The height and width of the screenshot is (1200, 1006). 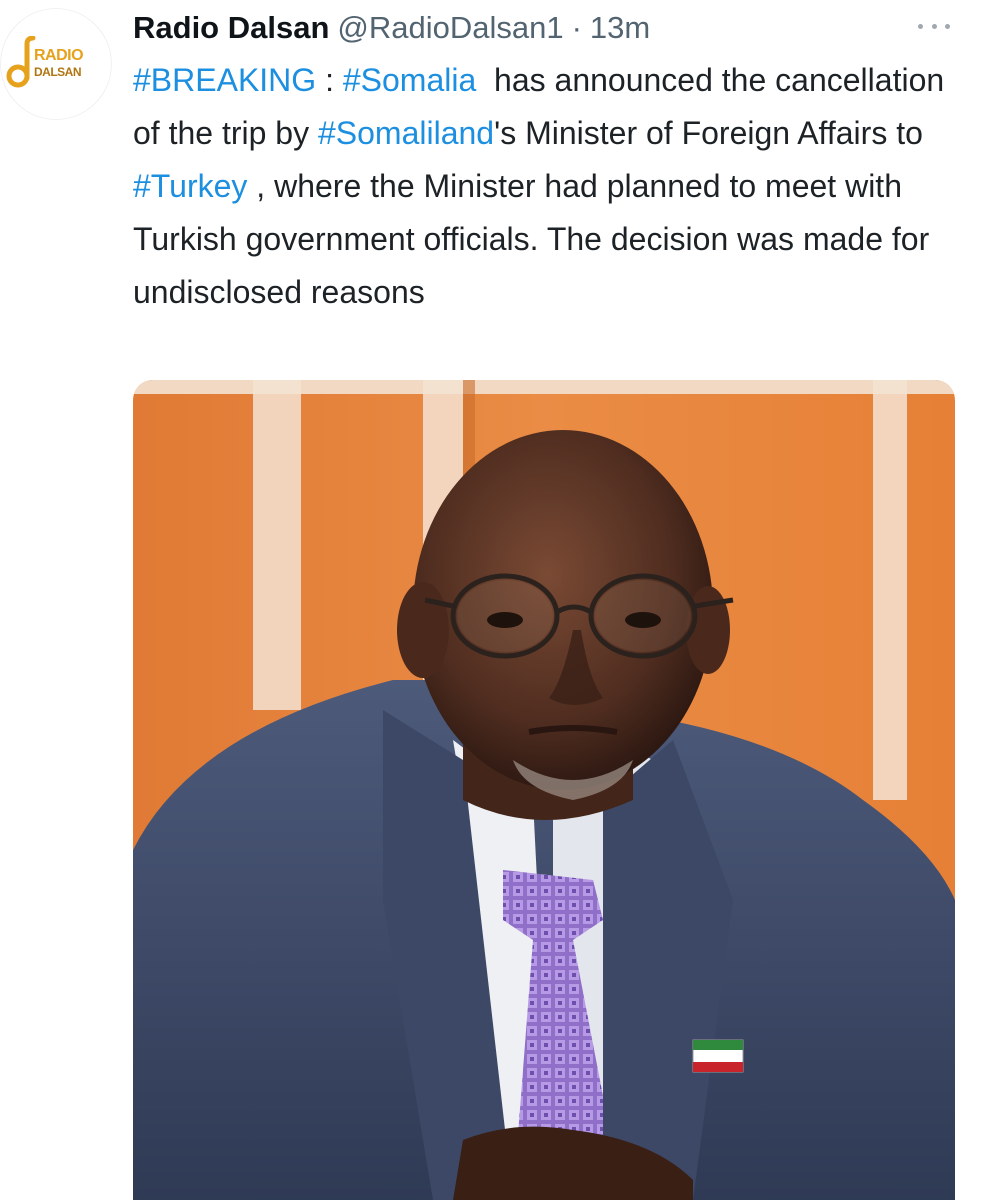 What do you see at coordinates (620, 28) in the screenshot?
I see `timestamp: 13m` at bounding box center [620, 28].